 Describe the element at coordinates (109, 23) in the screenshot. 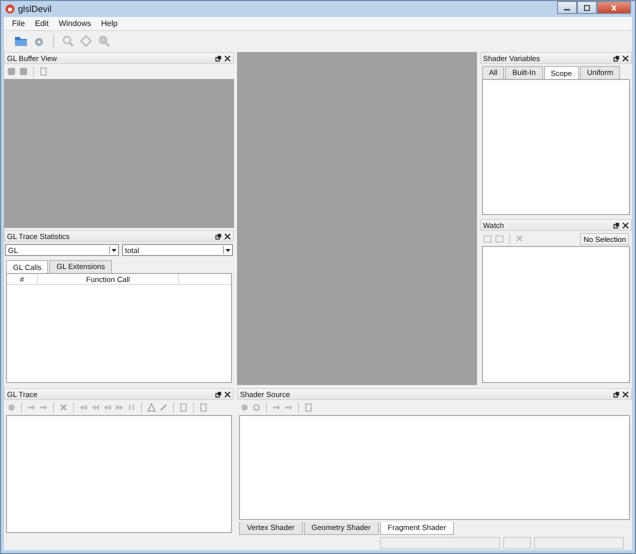

I see `menu-item: Help` at that location.